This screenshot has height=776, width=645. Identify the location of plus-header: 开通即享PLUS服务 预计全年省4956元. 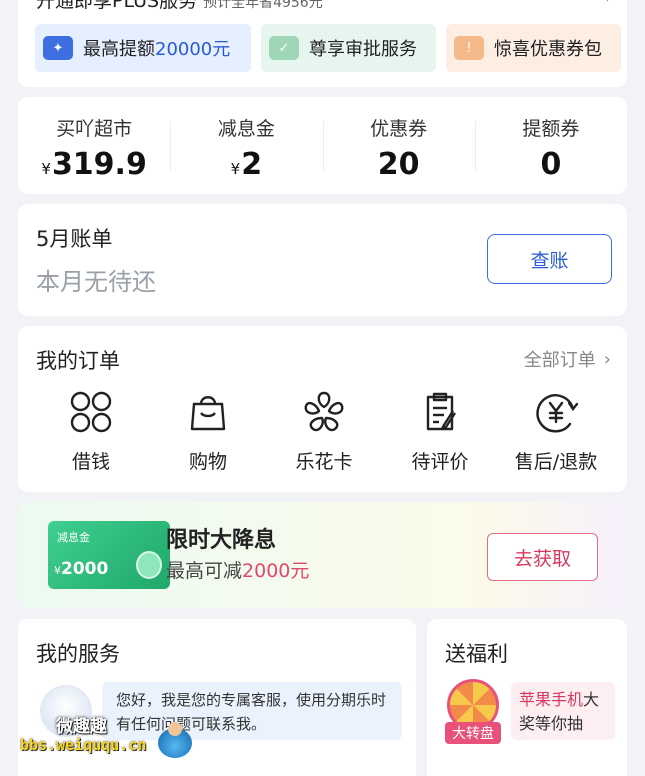
(179, 6).